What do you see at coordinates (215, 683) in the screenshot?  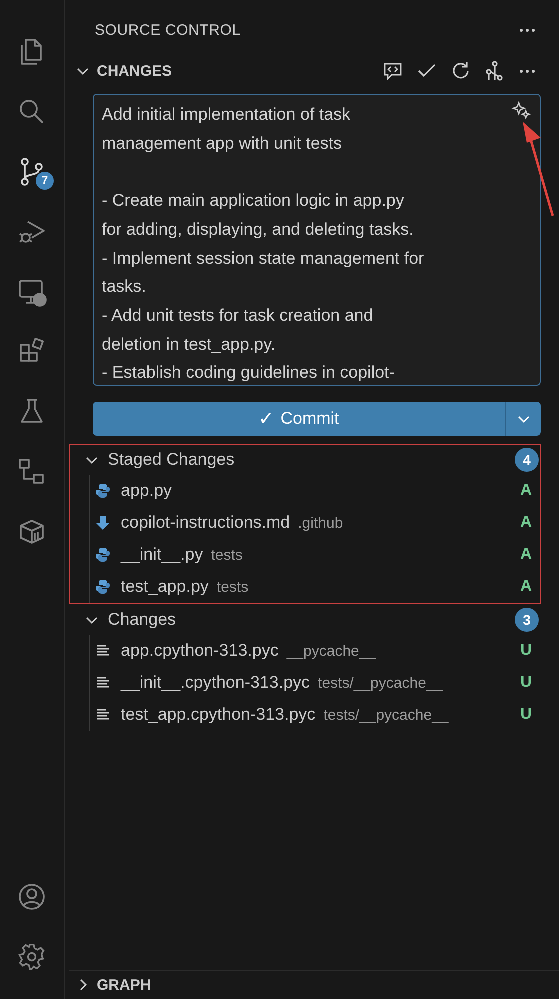 I see `file-name: __init__.cpython-313.pyc` at bounding box center [215, 683].